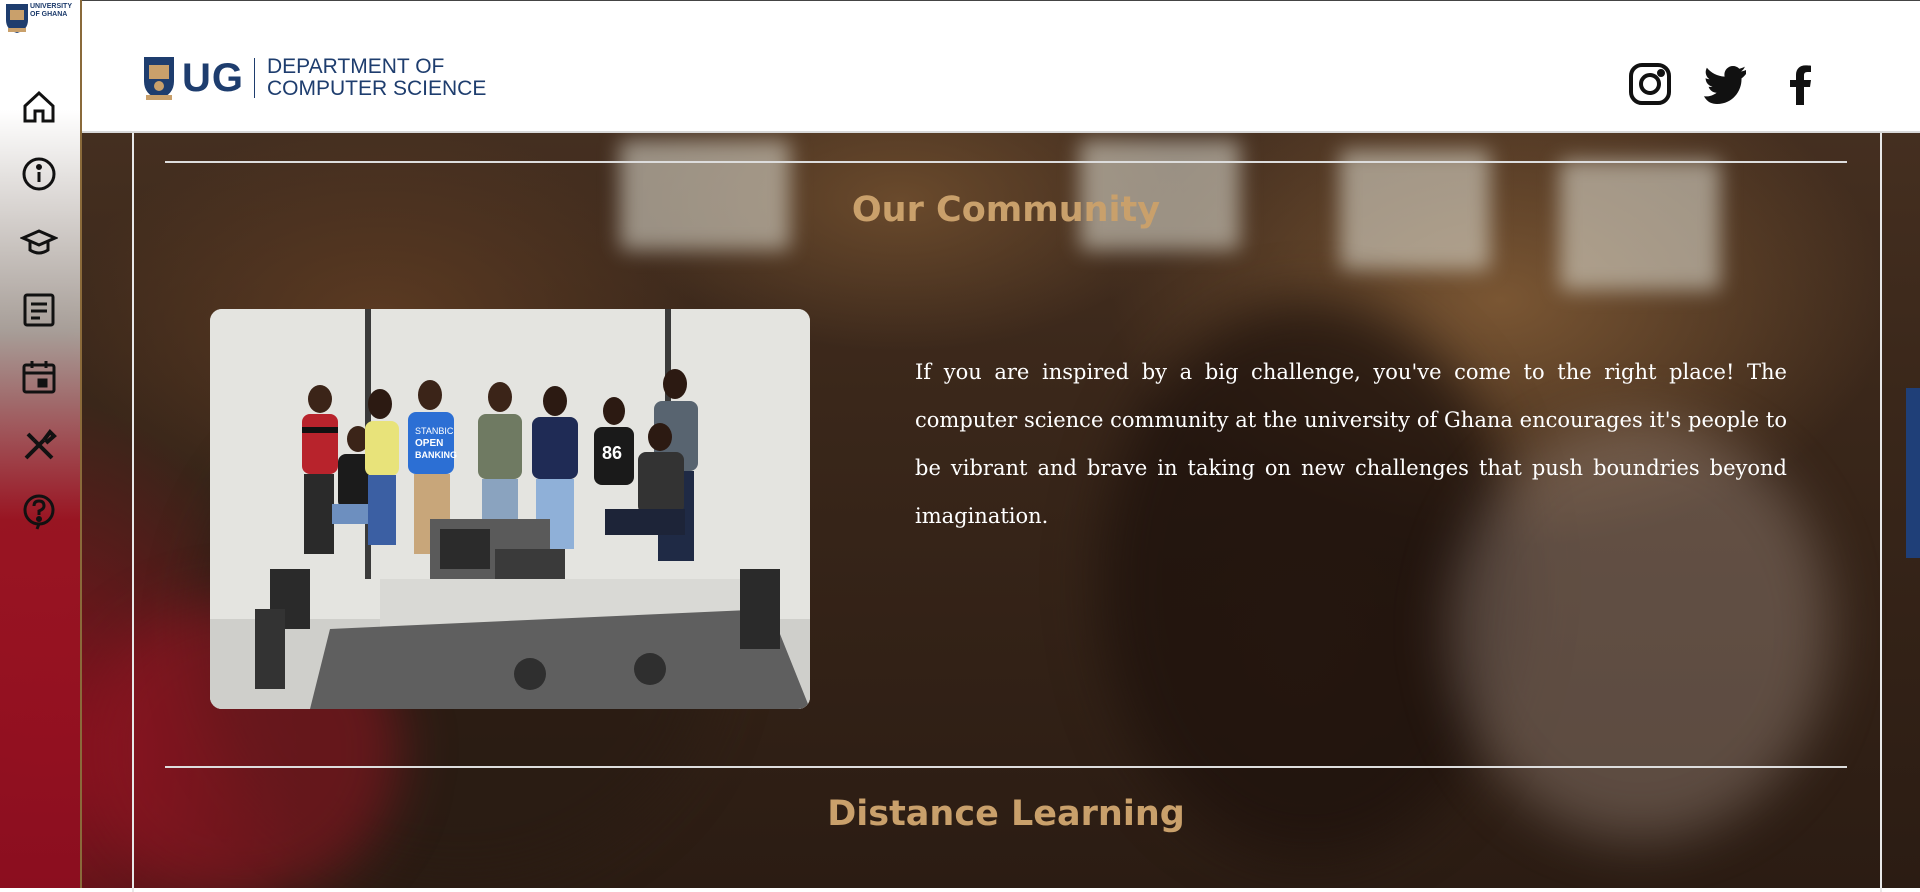  Describe the element at coordinates (612, 453) in the screenshot. I see `photo-text-86: 86` at that location.